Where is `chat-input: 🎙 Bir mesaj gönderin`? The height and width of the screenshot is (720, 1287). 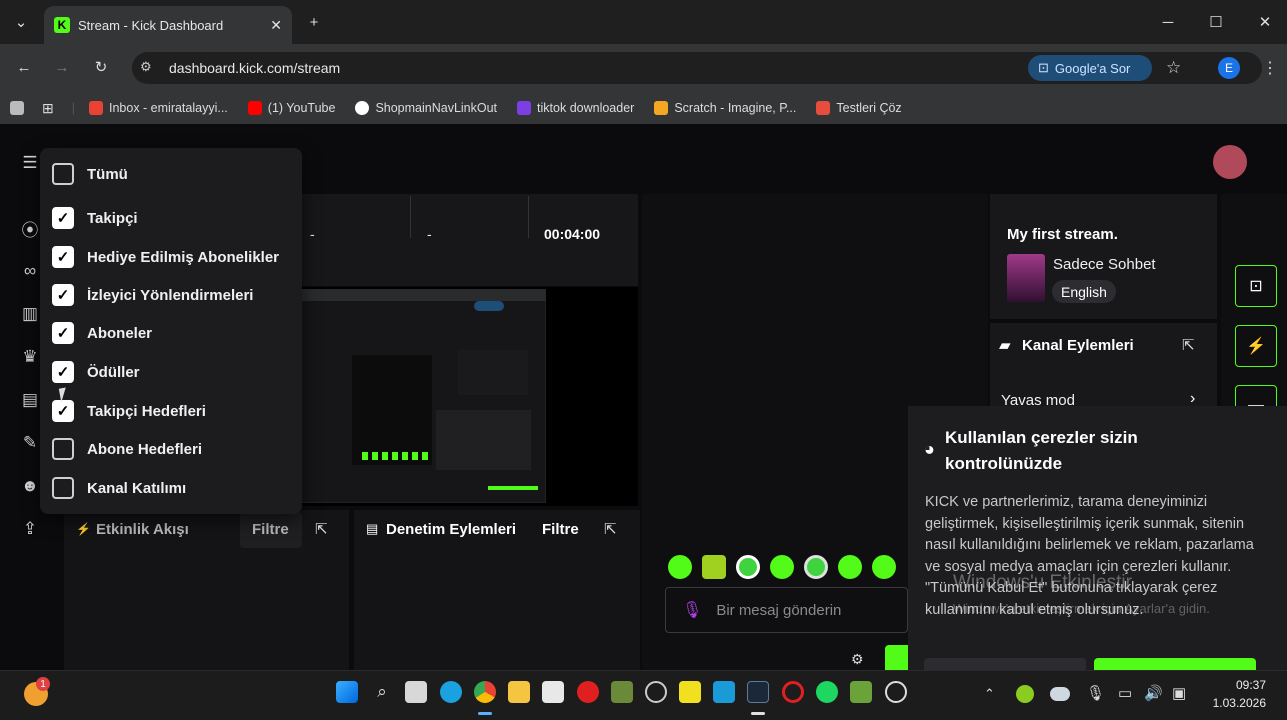
chat-input: 🎙 Bir mesaj gönderin is located at coordinates (786, 610).